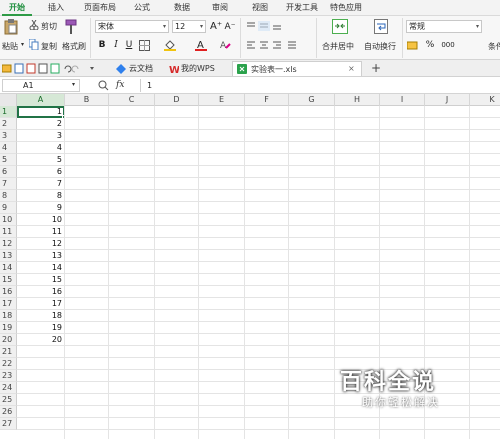 This screenshot has height=439, width=500. Describe the element at coordinates (40, 160) in the screenshot. I see `cell-a5: 5` at that location.